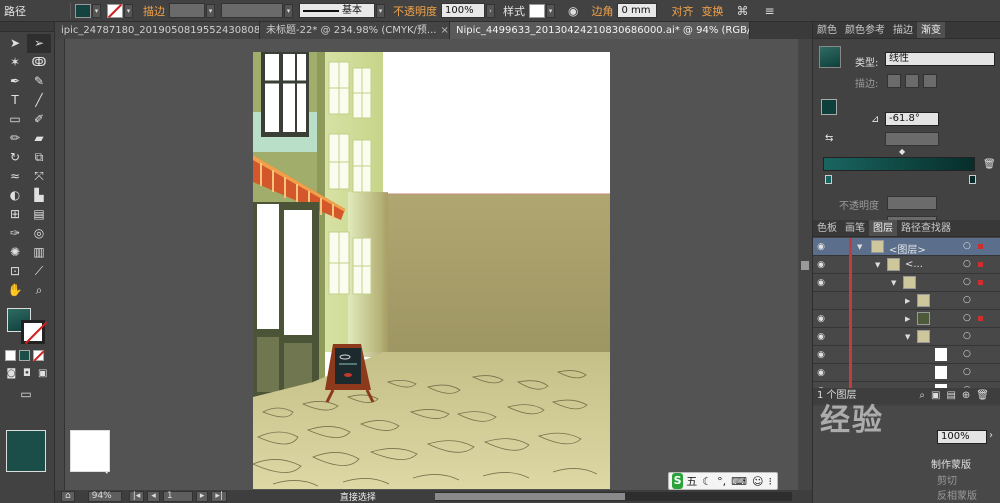 The image size is (1000, 503). Describe the element at coordinates (33, 332) in the screenshot. I see `stroke-color-box` at that location.